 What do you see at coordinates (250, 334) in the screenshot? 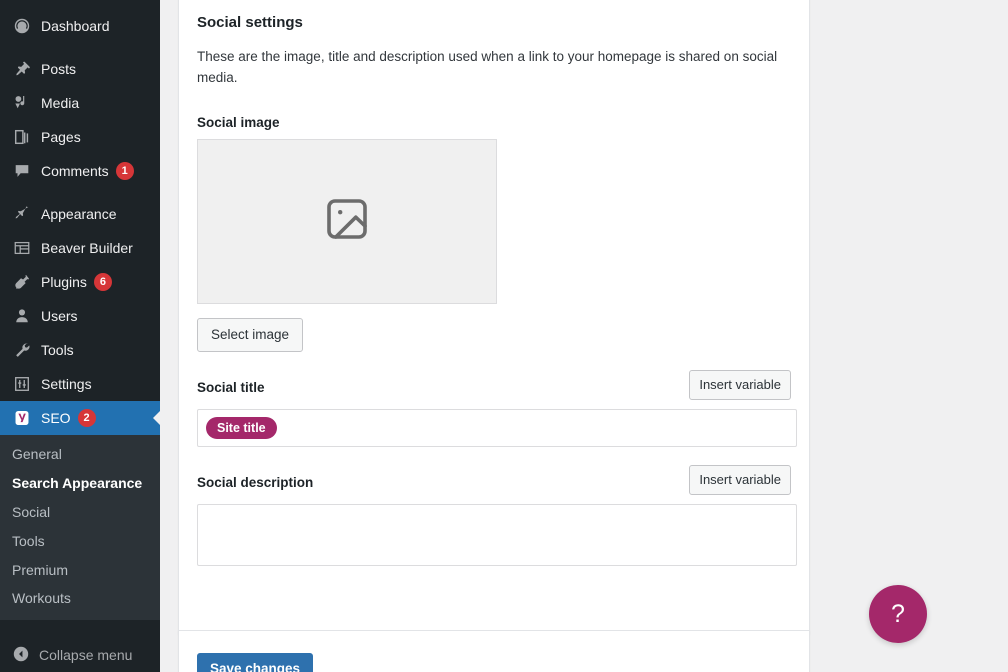
I see `select-image-button: Select image` at bounding box center [250, 334].